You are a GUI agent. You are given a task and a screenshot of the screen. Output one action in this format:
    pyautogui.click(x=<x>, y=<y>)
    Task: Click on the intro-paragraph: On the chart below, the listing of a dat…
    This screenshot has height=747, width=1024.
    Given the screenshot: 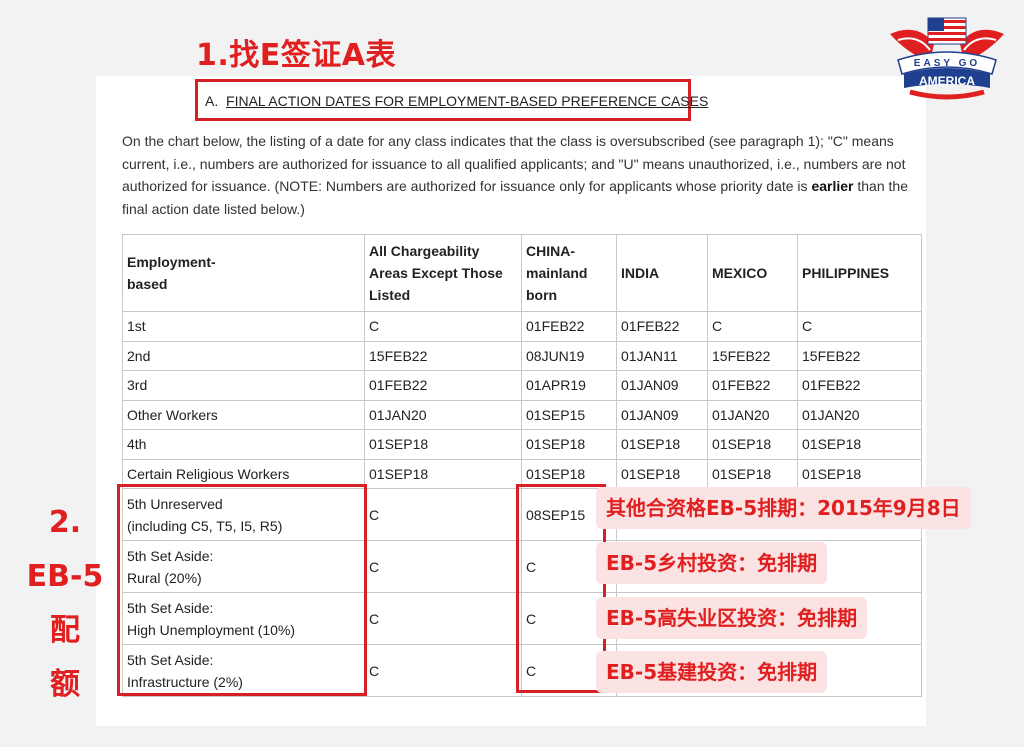 What is the action you would take?
    pyautogui.click(x=519, y=175)
    